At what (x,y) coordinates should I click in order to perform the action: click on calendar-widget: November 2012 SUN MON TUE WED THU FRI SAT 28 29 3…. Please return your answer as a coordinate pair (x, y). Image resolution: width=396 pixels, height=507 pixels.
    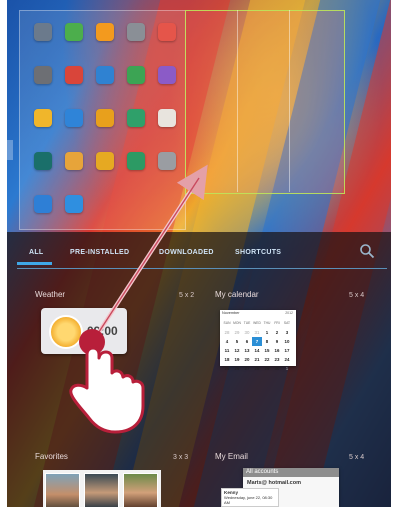
    Looking at the image, I should click on (258, 340).